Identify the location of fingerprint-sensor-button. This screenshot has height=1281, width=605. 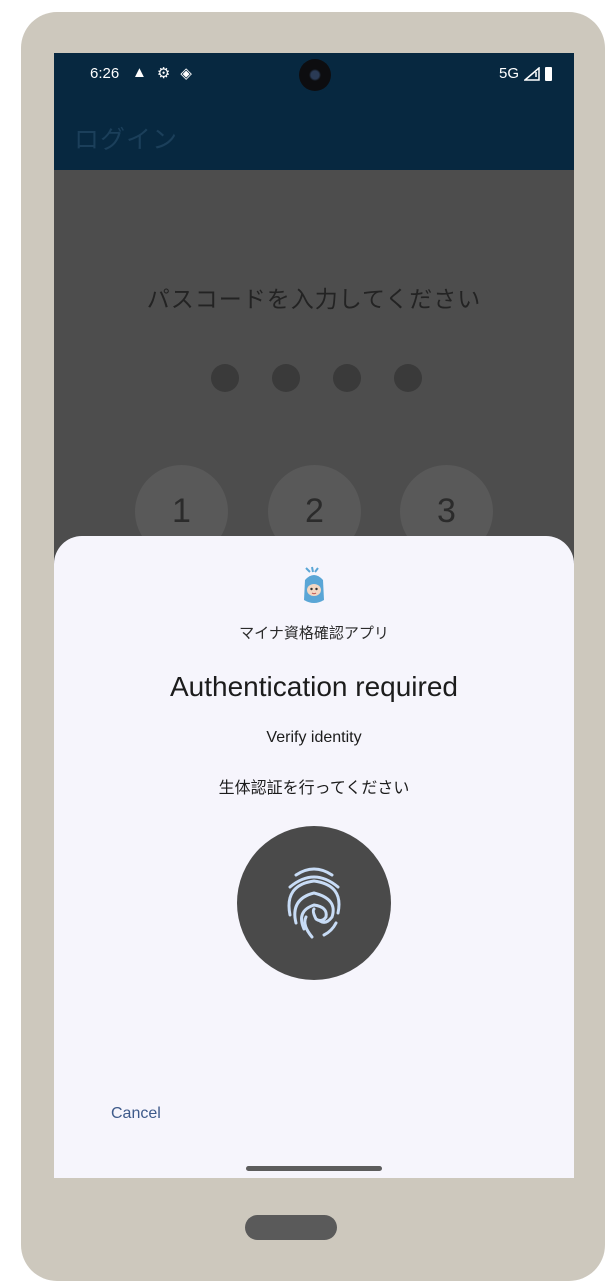
(314, 903).